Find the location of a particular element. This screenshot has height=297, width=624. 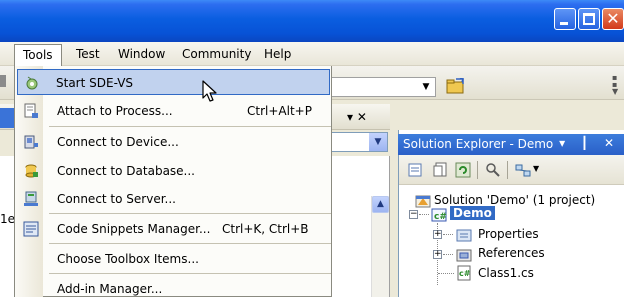

menu-test: Test is located at coordinates (88, 54).